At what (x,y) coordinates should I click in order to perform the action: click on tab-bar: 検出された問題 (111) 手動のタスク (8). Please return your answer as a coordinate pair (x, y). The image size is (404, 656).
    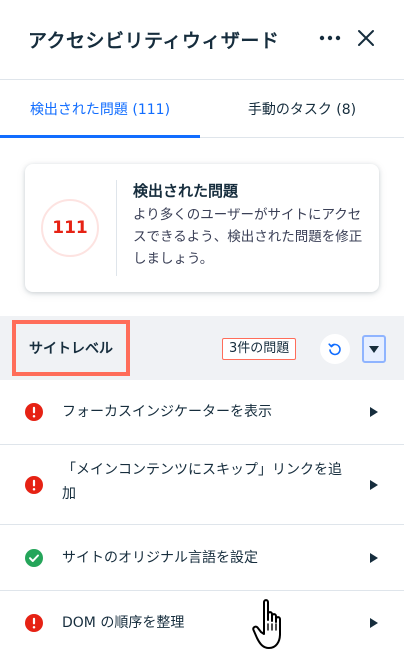
    Looking at the image, I should click on (202, 109).